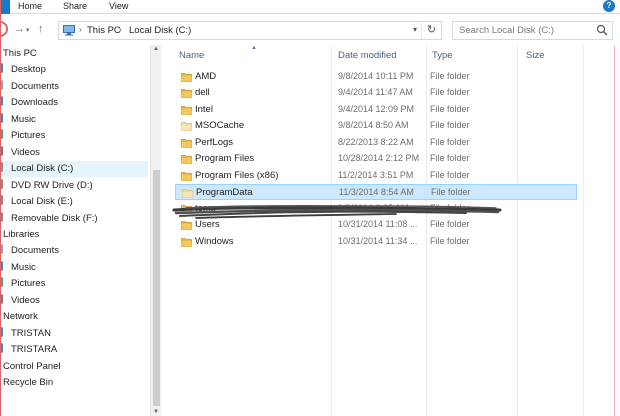 The image size is (620, 416). Describe the element at coordinates (204, 109) in the screenshot. I see `file-name: Intel` at that location.